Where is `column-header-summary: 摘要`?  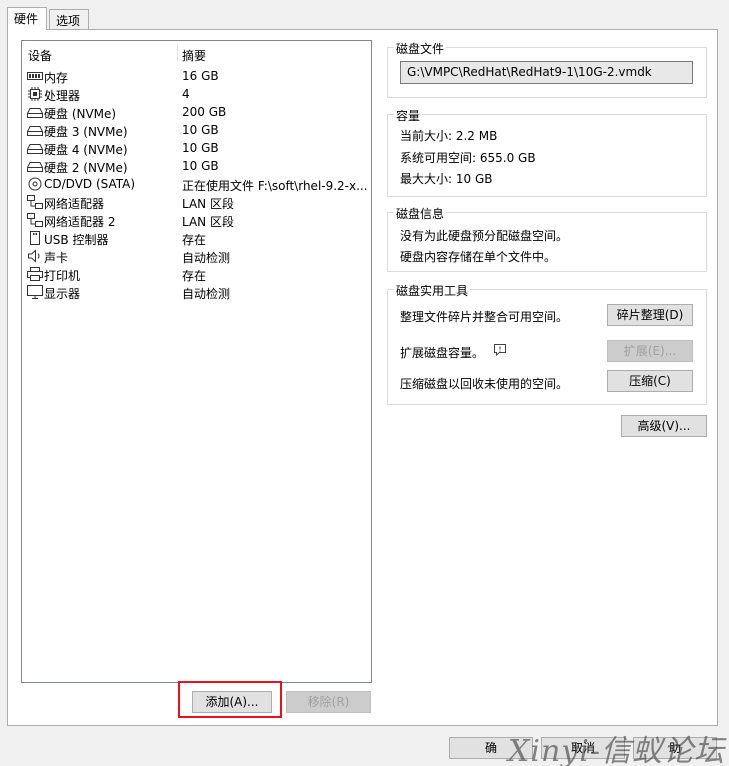
column-header-summary: 摘要 is located at coordinates (194, 55).